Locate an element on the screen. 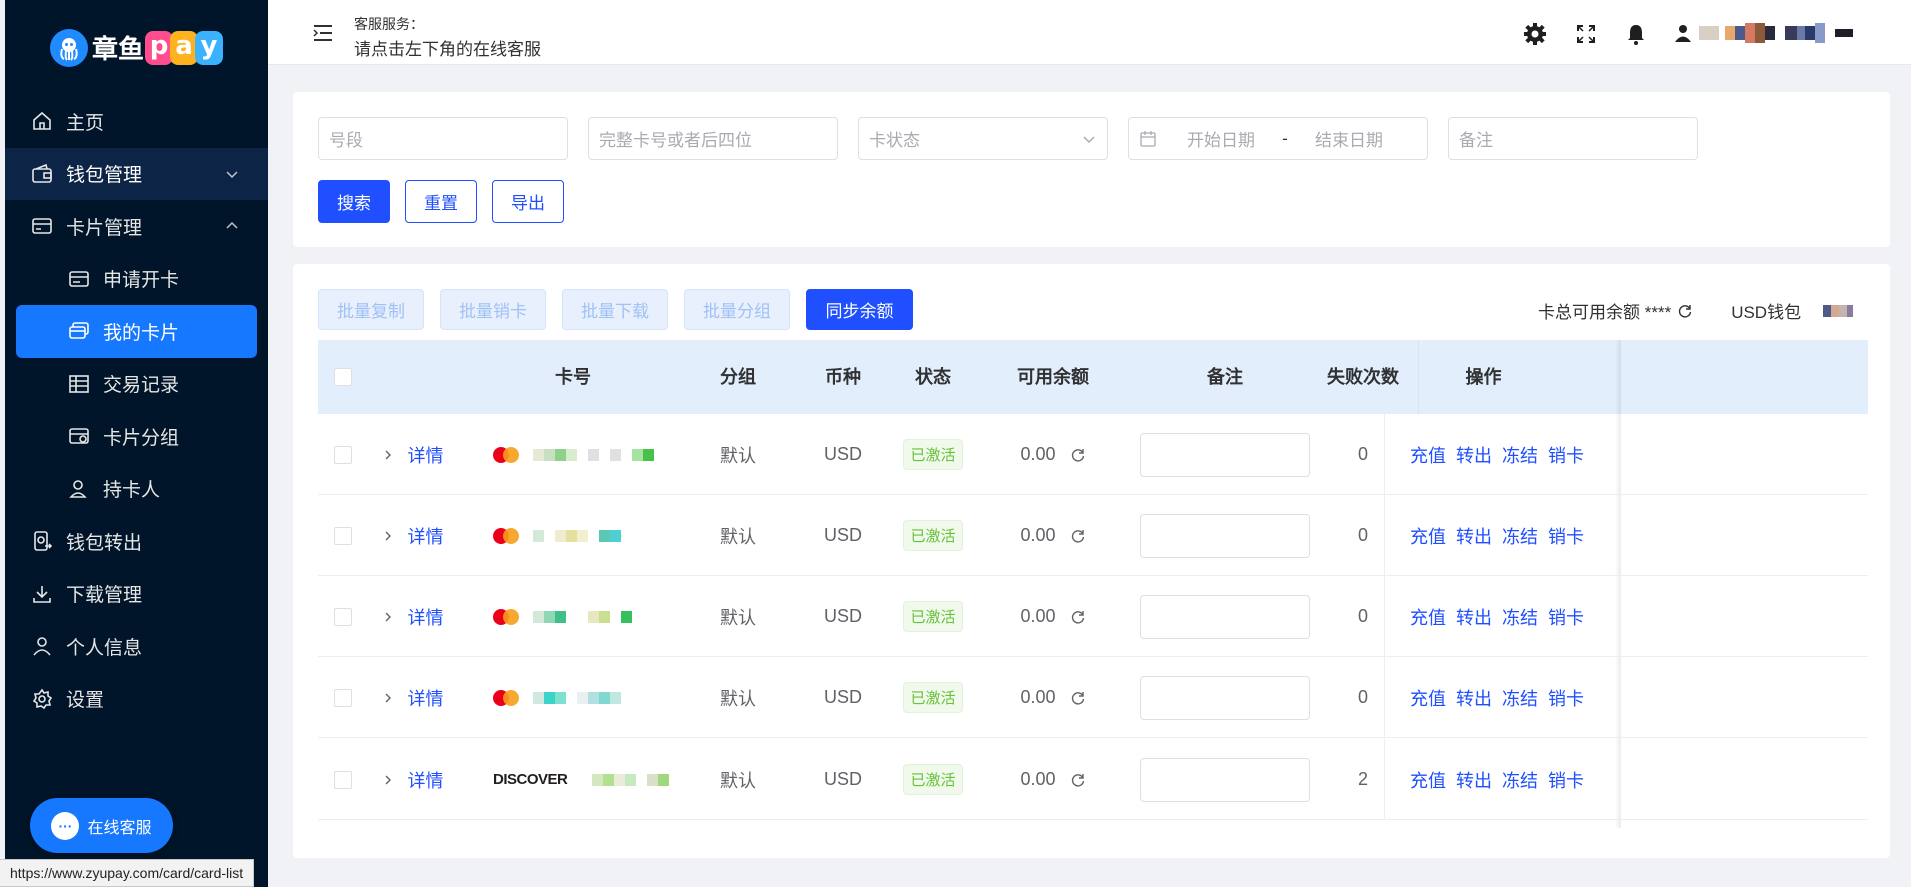 Image resolution: width=1911 pixels, height=887 pixels. sidebar-item-label: 持卡人 is located at coordinates (132, 491).